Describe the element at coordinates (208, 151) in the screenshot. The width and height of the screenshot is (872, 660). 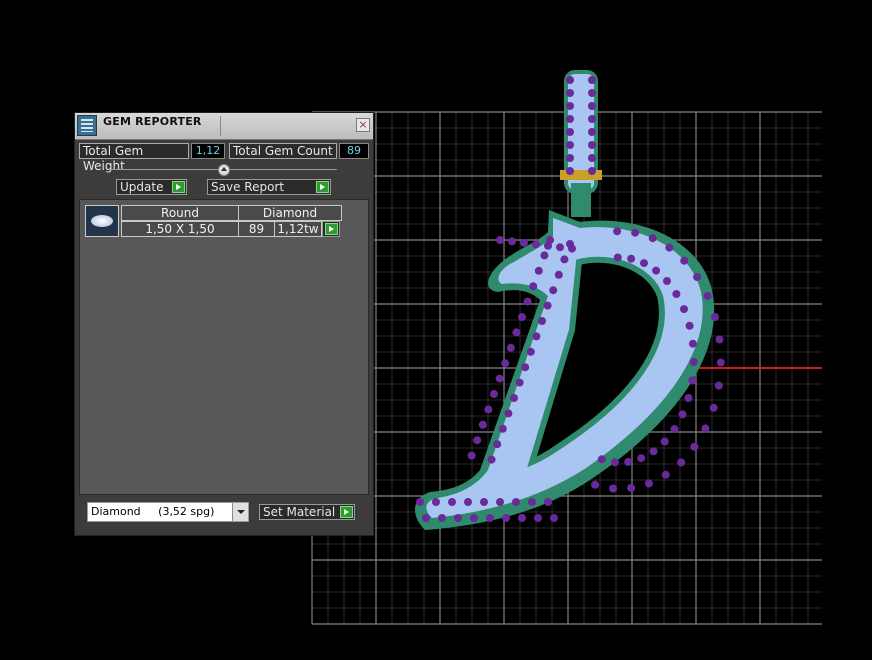
I see `total-gem-weight-value: 1,12` at that location.